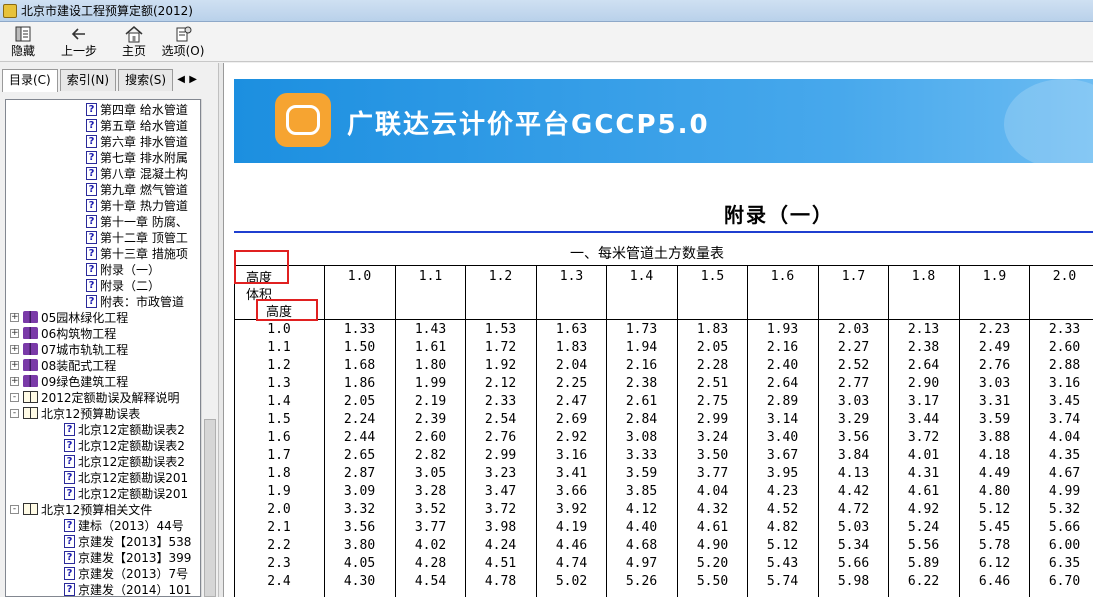 This screenshot has height=597, width=1093. Describe the element at coordinates (69, 381) in the screenshot. I see `tree-item: +09绿色建筑工程` at that location.